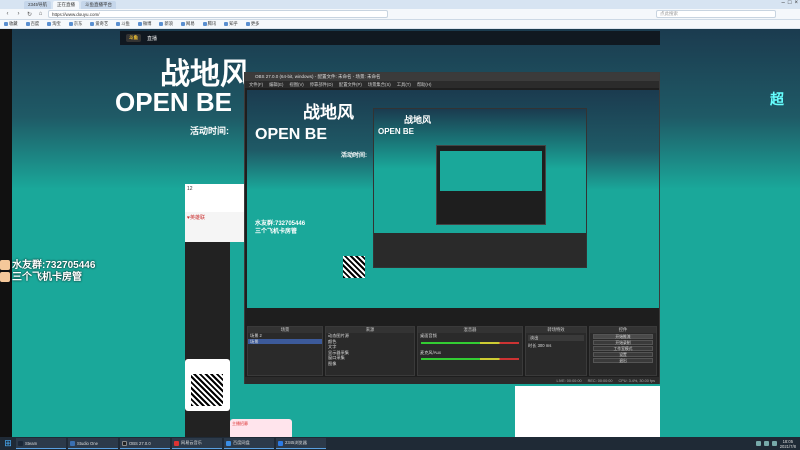 The image size is (800, 450). Describe the element at coordinates (38, 4) in the screenshot. I see `tab-0: 2345导航` at that location.